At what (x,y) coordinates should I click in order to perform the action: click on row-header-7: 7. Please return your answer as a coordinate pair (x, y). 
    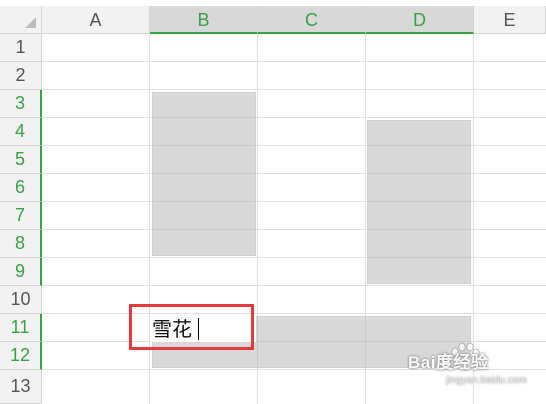
    Looking at the image, I should click on (21, 216).